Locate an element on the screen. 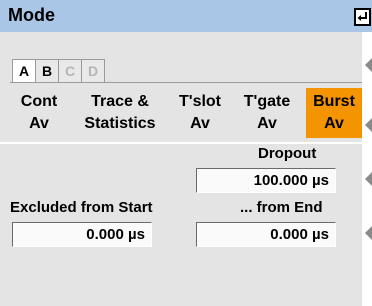  mode-burst-av-button: Burst Av is located at coordinates (334, 113).